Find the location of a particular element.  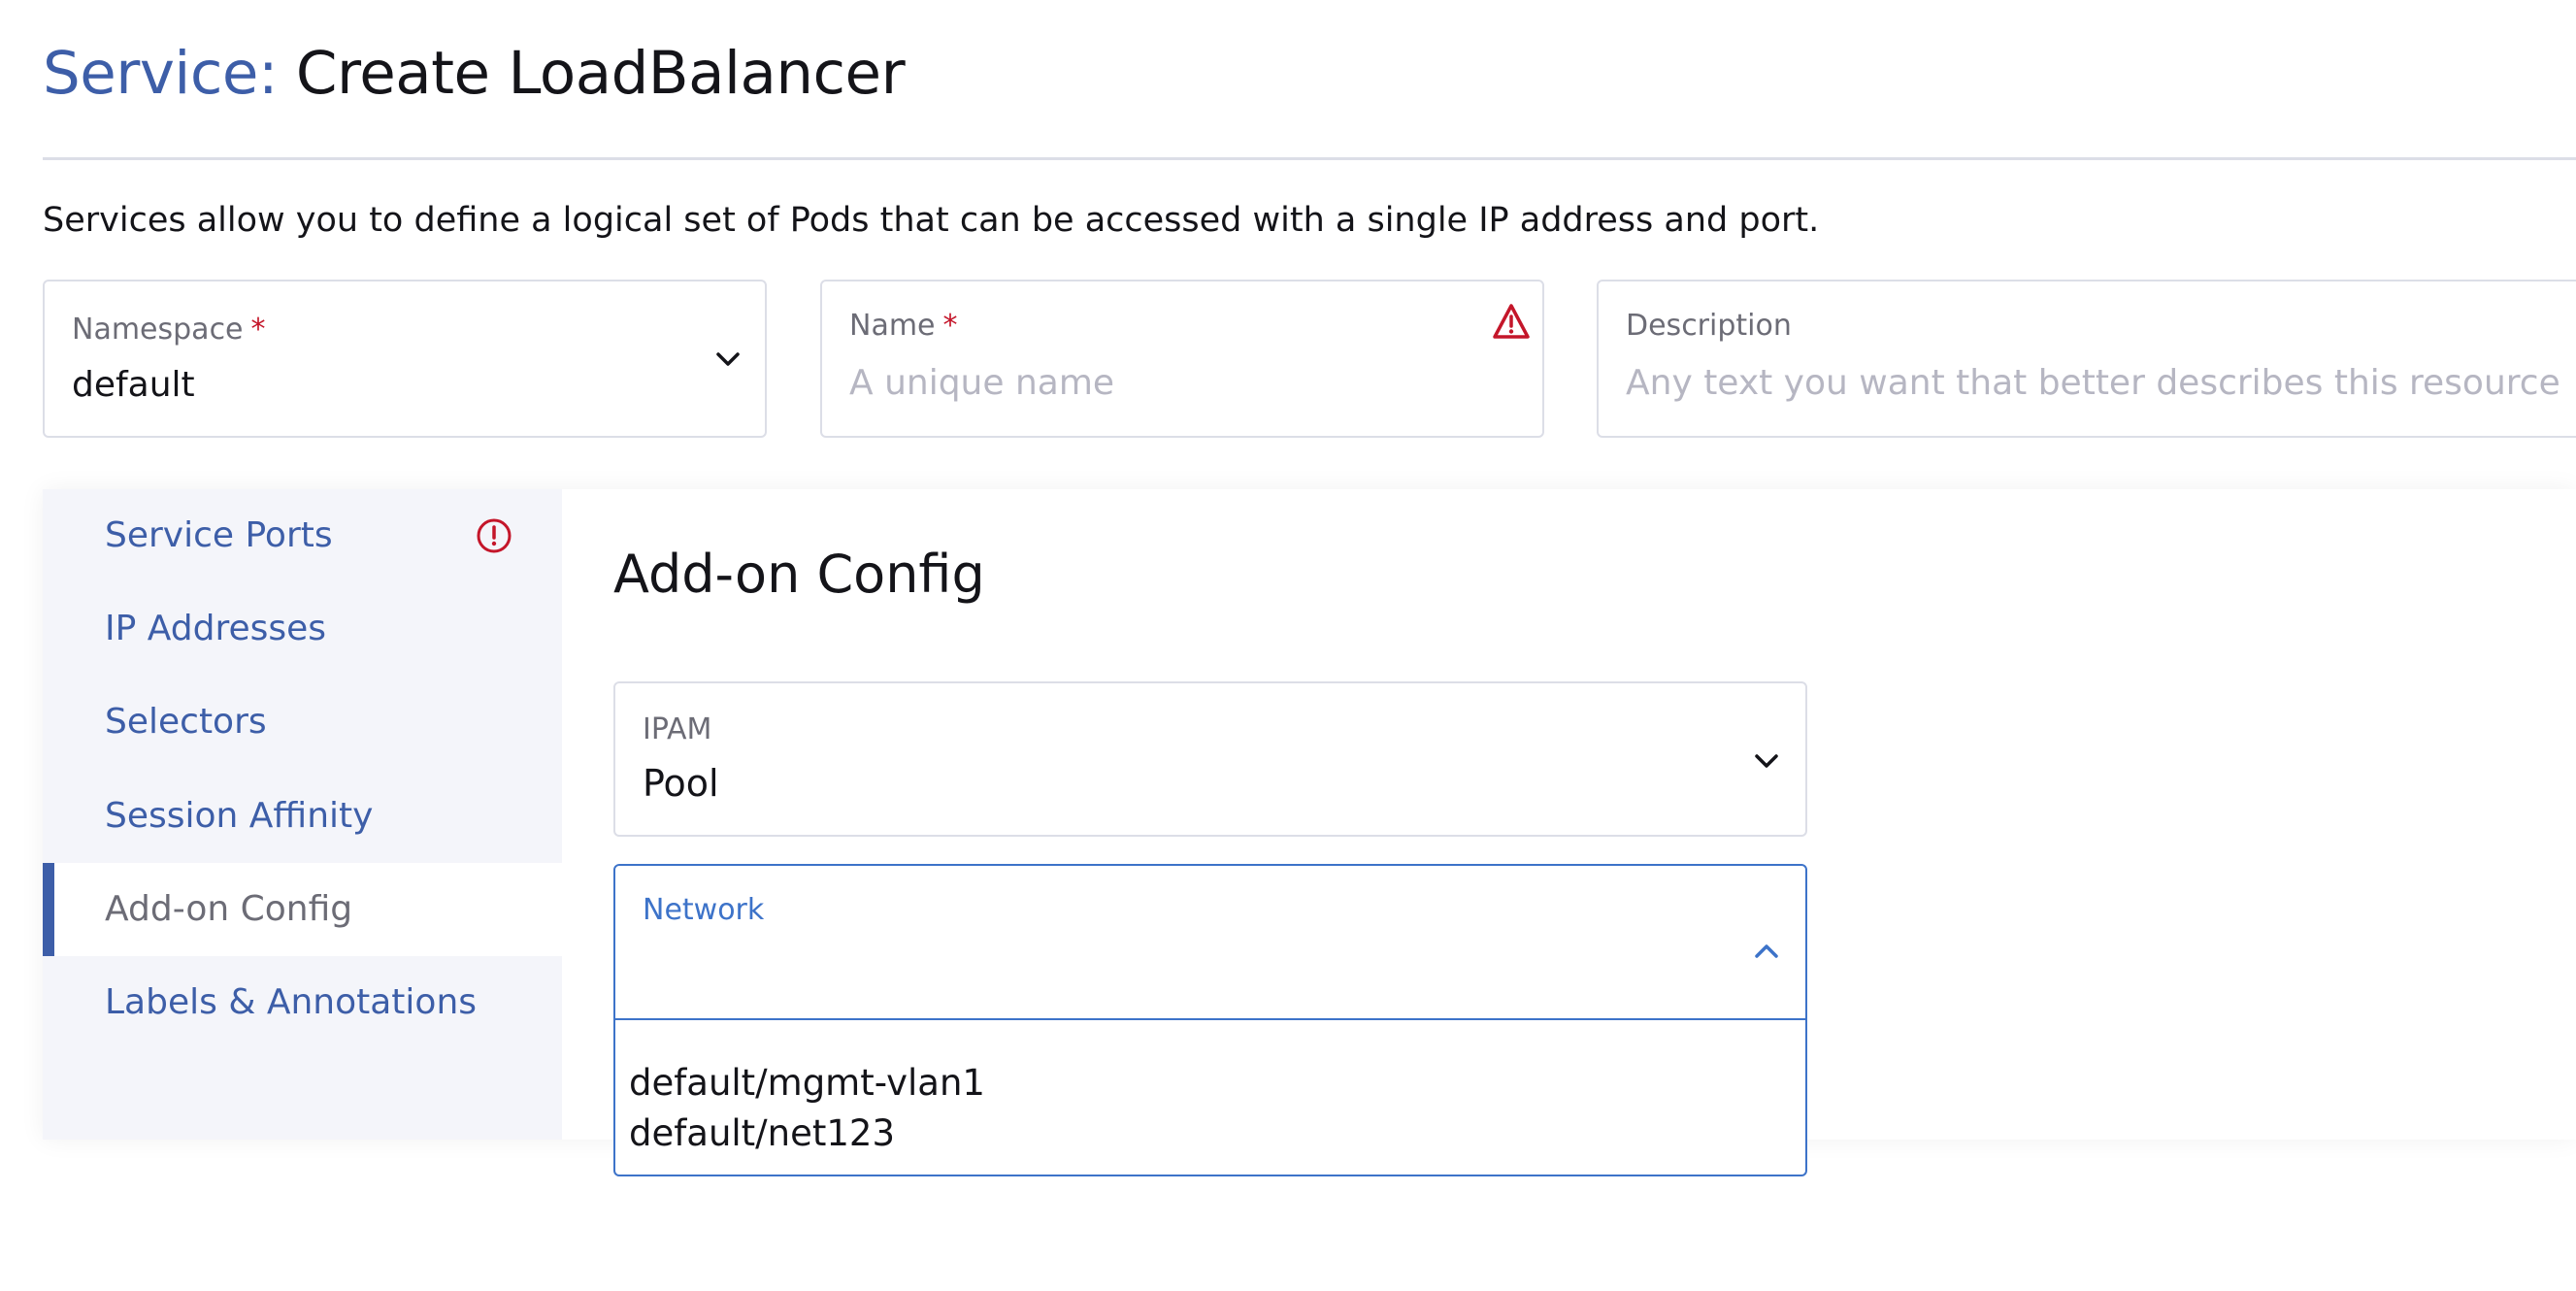

page-title: Service: Create LoadBalancer is located at coordinates (475, 74).